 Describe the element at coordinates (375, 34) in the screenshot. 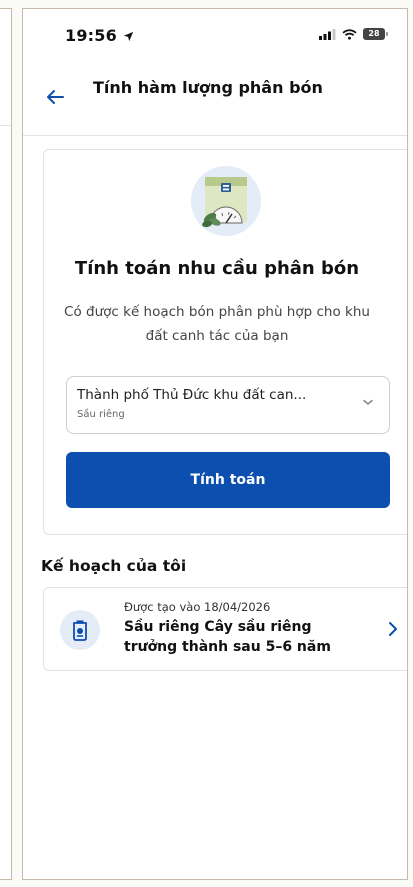

I see `battery-icon: 28` at that location.